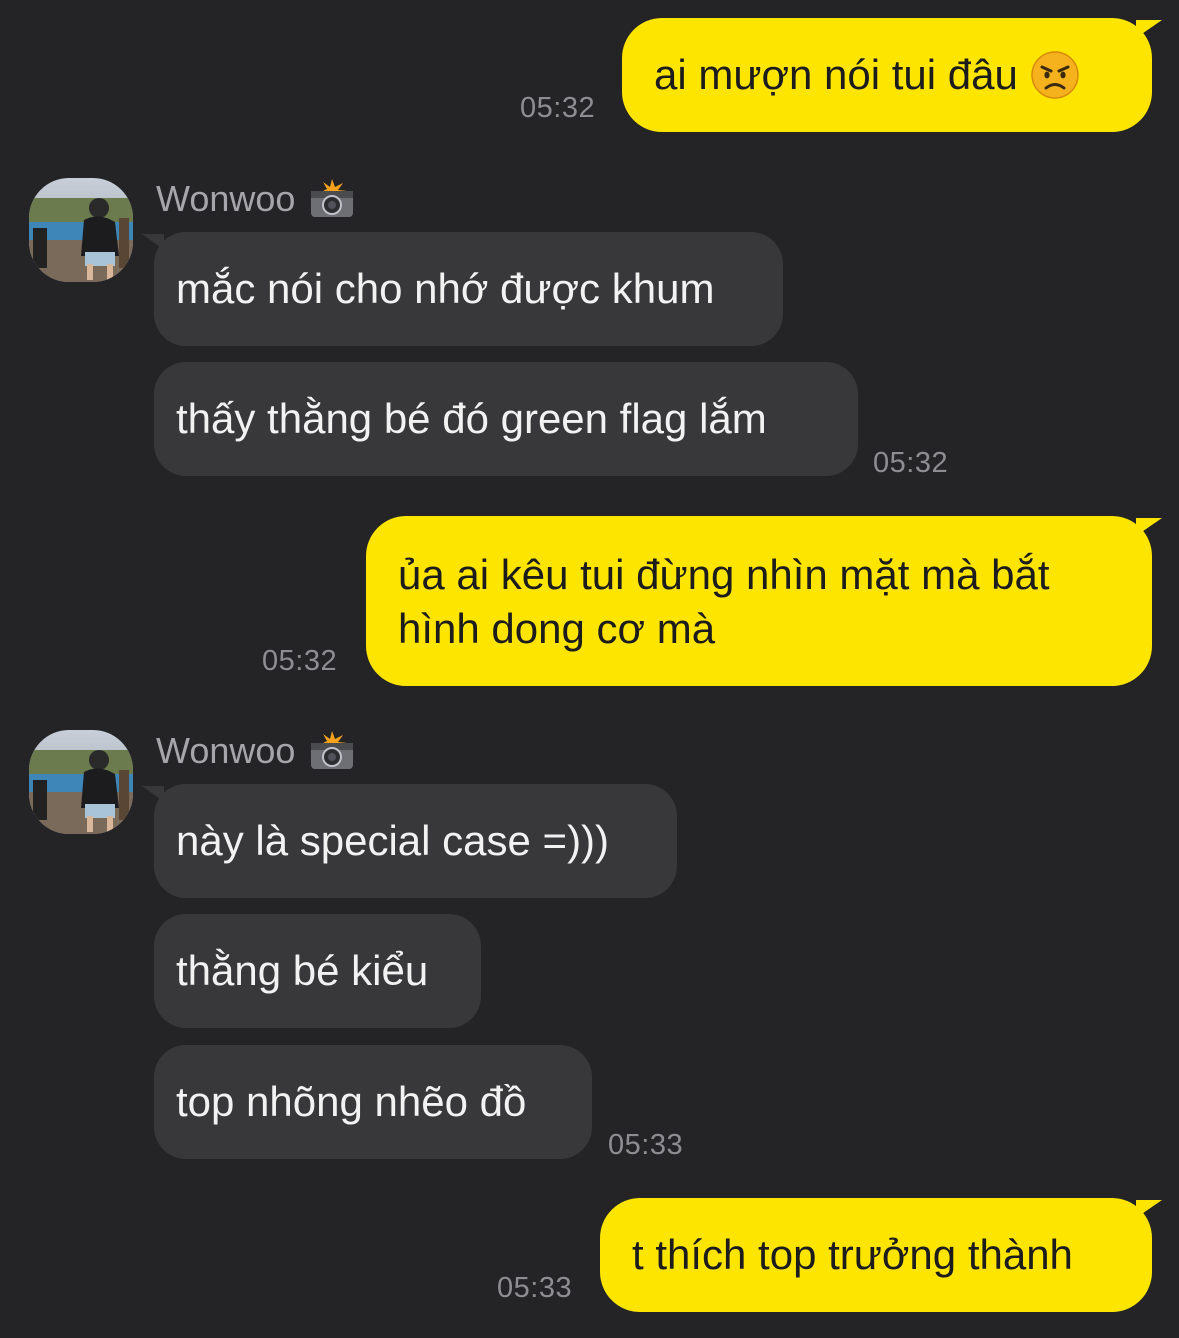 This screenshot has width=1179, height=1338. Describe the element at coordinates (393, 840) in the screenshot. I see `message-text: này là special case =)))` at that location.